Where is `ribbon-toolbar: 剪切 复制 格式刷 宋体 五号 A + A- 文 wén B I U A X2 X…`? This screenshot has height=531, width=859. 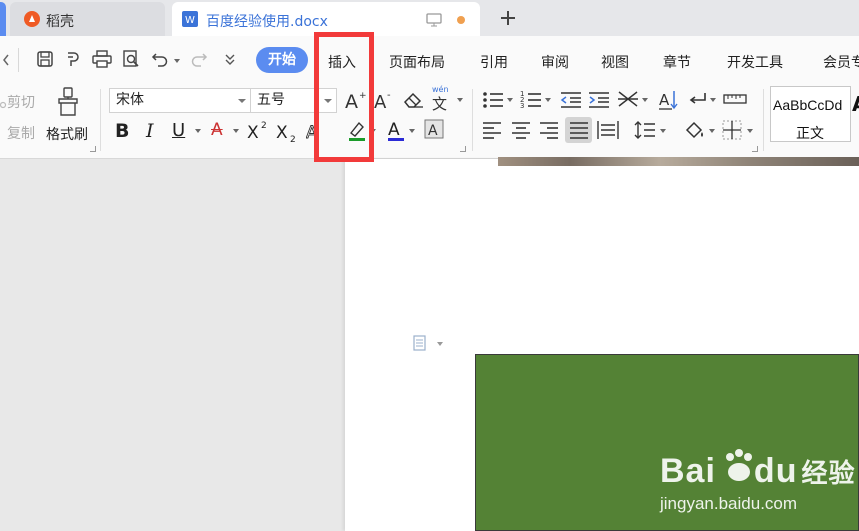 ribbon-toolbar: 剪切 复制 格式刷 宋体 五号 A + A- 文 wén B I U A X2 X… is located at coordinates (429, 121).